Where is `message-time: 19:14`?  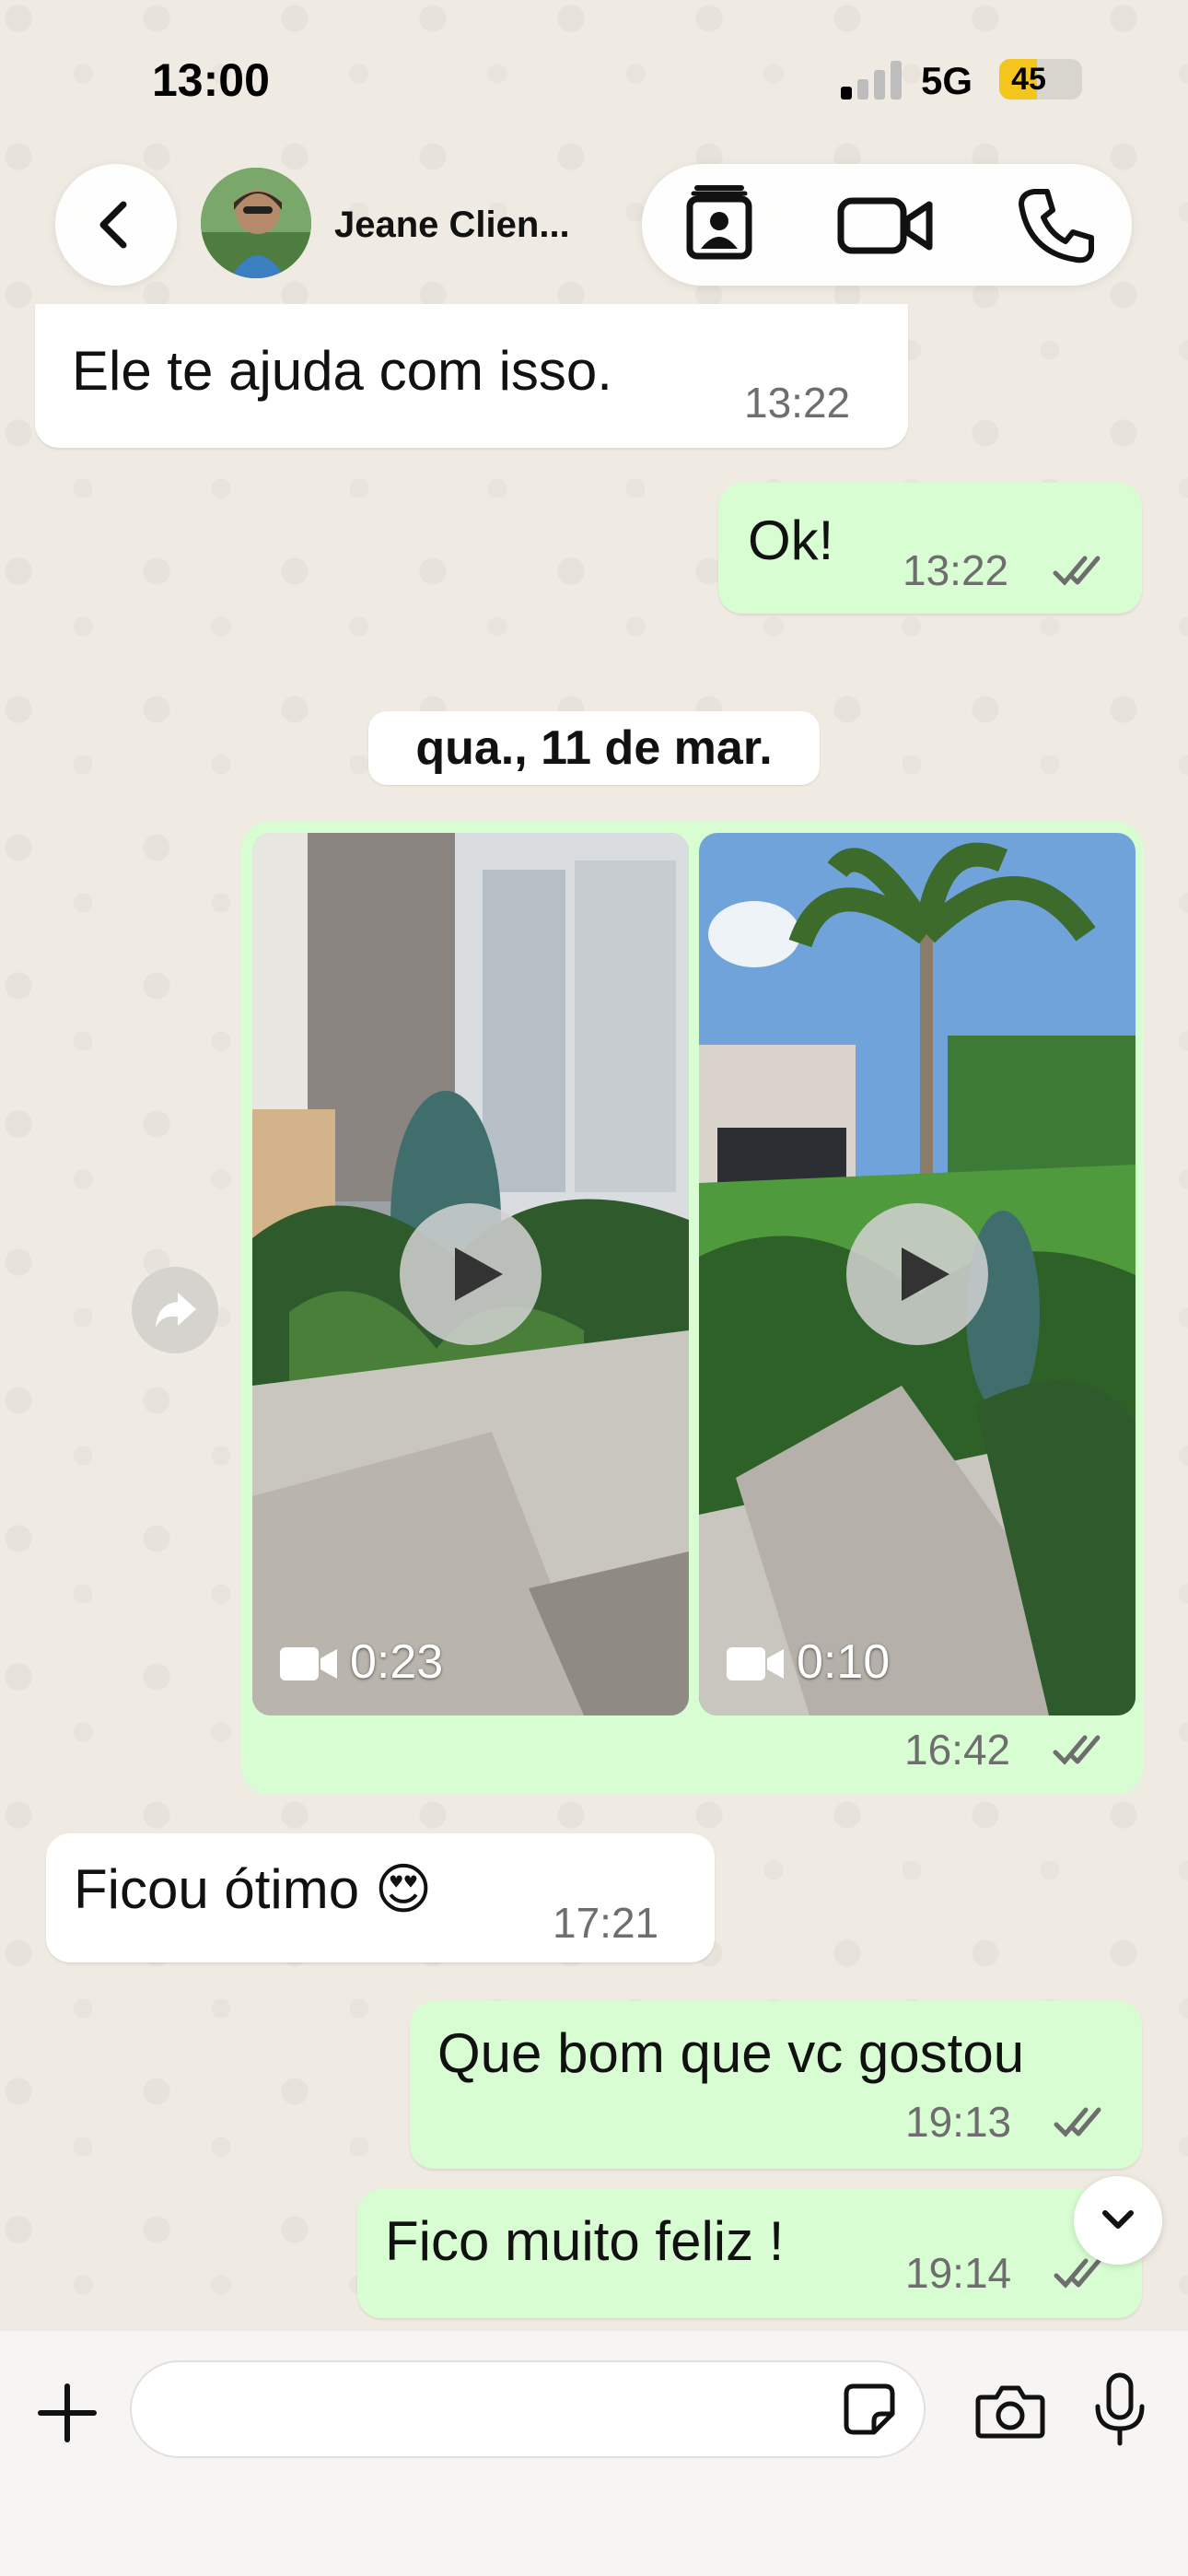 message-time: 19:14 is located at coordinates (958, 2273).